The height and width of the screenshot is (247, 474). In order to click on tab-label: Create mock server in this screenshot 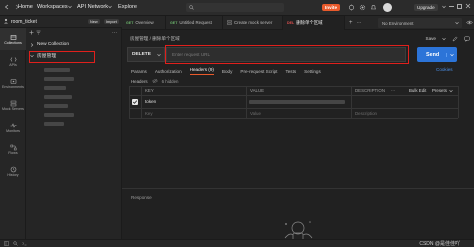, I will do `click(253, 22)`.